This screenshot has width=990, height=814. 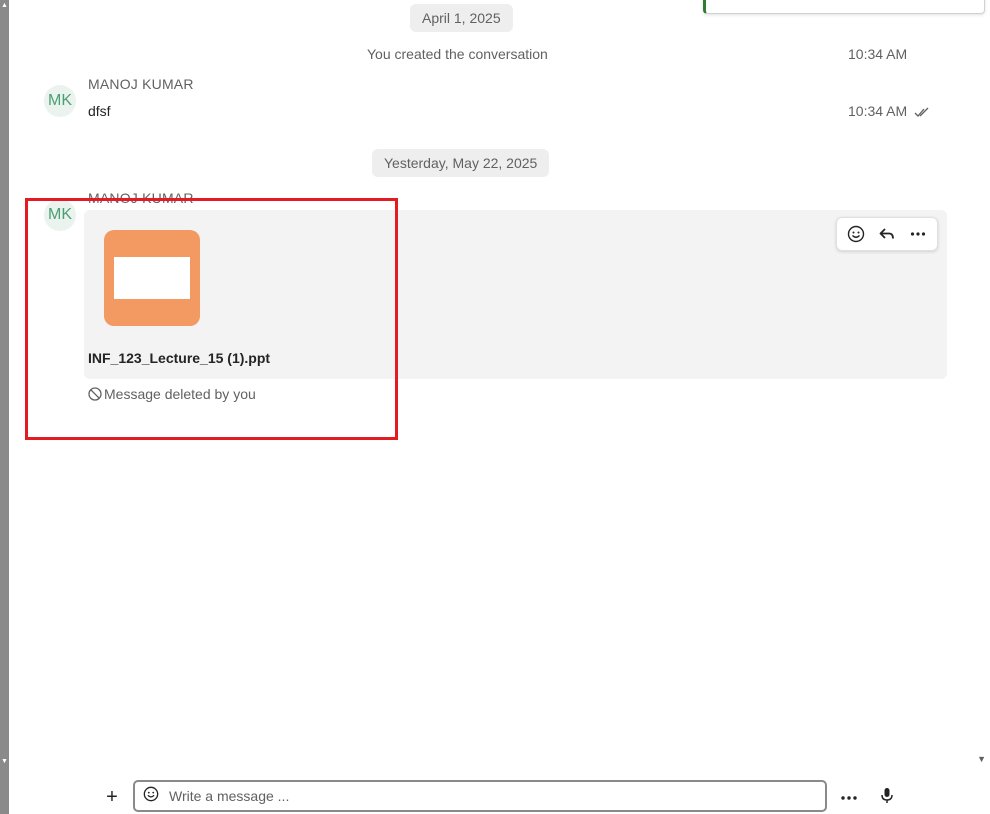 I want to click on blocked-circle-icon, so click(x=95, y=394).